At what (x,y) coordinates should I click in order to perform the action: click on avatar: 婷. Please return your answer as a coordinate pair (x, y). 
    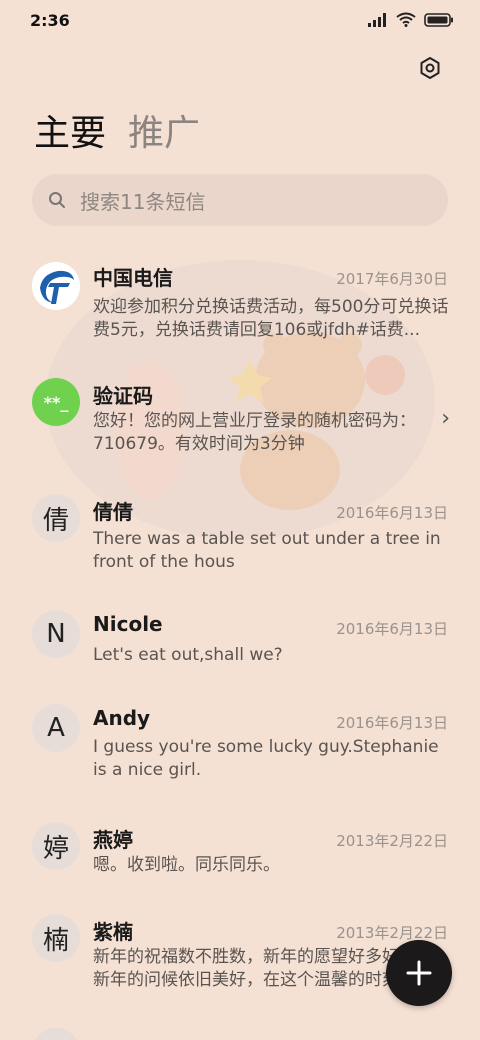
    Looking at the image, I should click on (56, 846).